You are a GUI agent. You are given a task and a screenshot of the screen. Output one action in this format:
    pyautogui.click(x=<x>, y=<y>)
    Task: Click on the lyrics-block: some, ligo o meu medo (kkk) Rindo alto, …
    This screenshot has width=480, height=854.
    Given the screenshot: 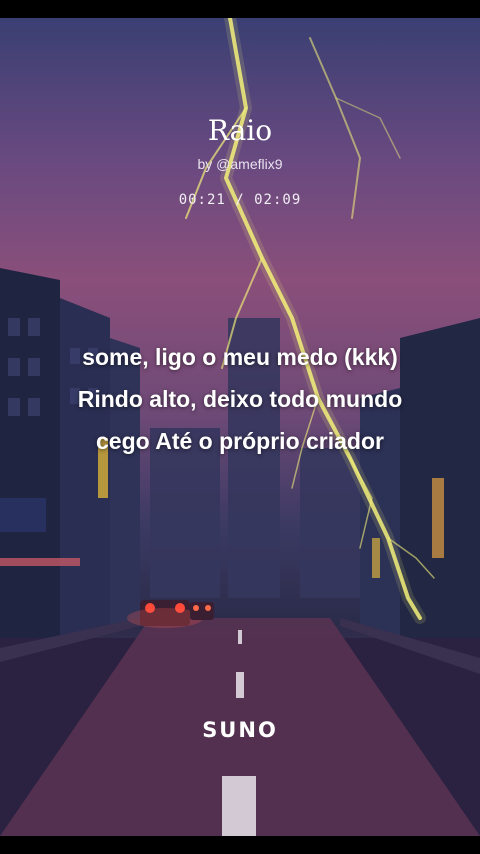 What is the action you would take?
    pyautogui.click(x=240, y=399)
    